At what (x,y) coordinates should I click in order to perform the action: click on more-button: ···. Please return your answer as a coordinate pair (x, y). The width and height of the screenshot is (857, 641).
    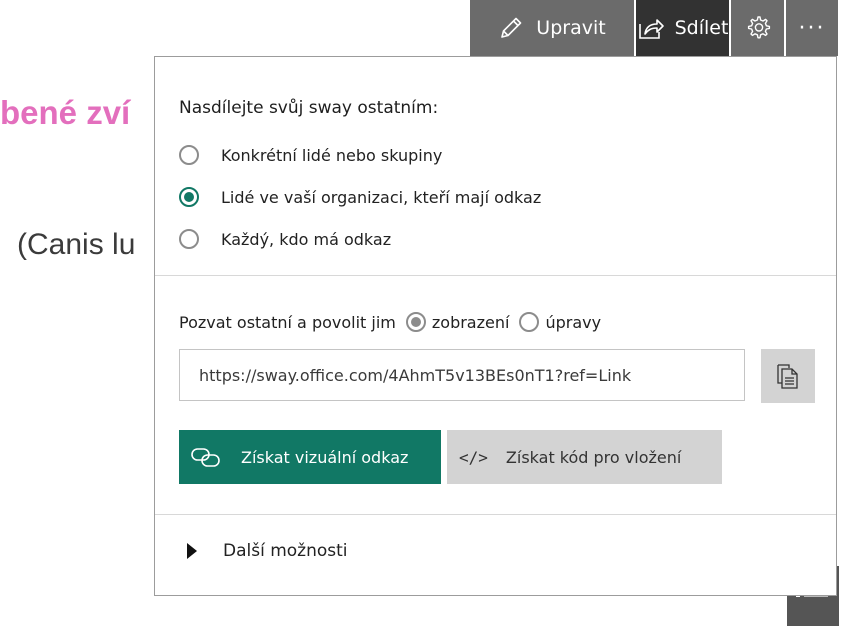
    Looking at the image, I should click on (812, 28).